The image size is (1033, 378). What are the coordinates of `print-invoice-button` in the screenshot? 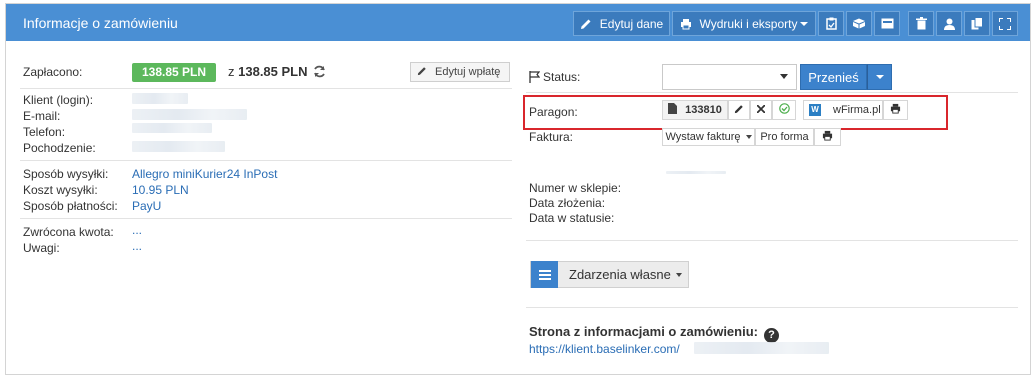 It's located at (827, 137).